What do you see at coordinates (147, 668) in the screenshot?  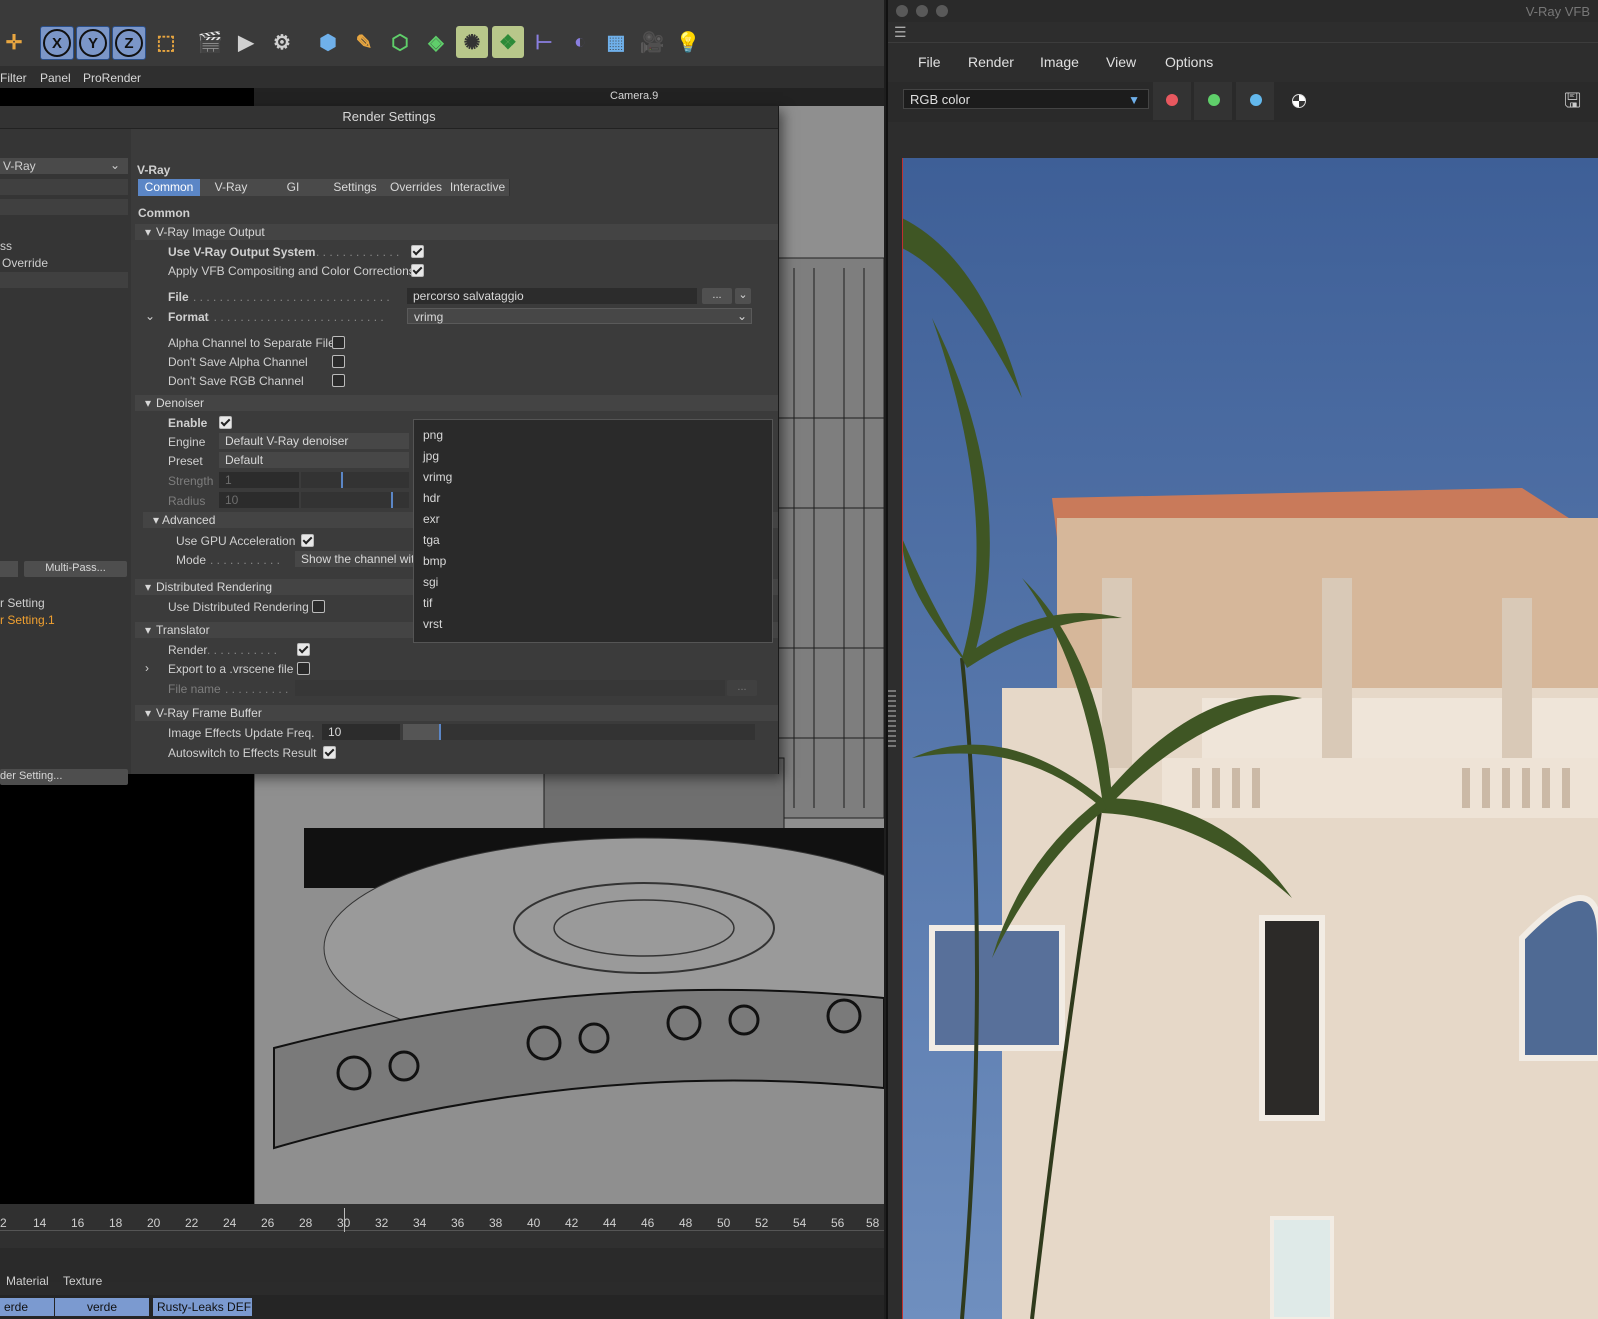 I see `chevron-right-icon: ›` at bounding box center [147, 668].